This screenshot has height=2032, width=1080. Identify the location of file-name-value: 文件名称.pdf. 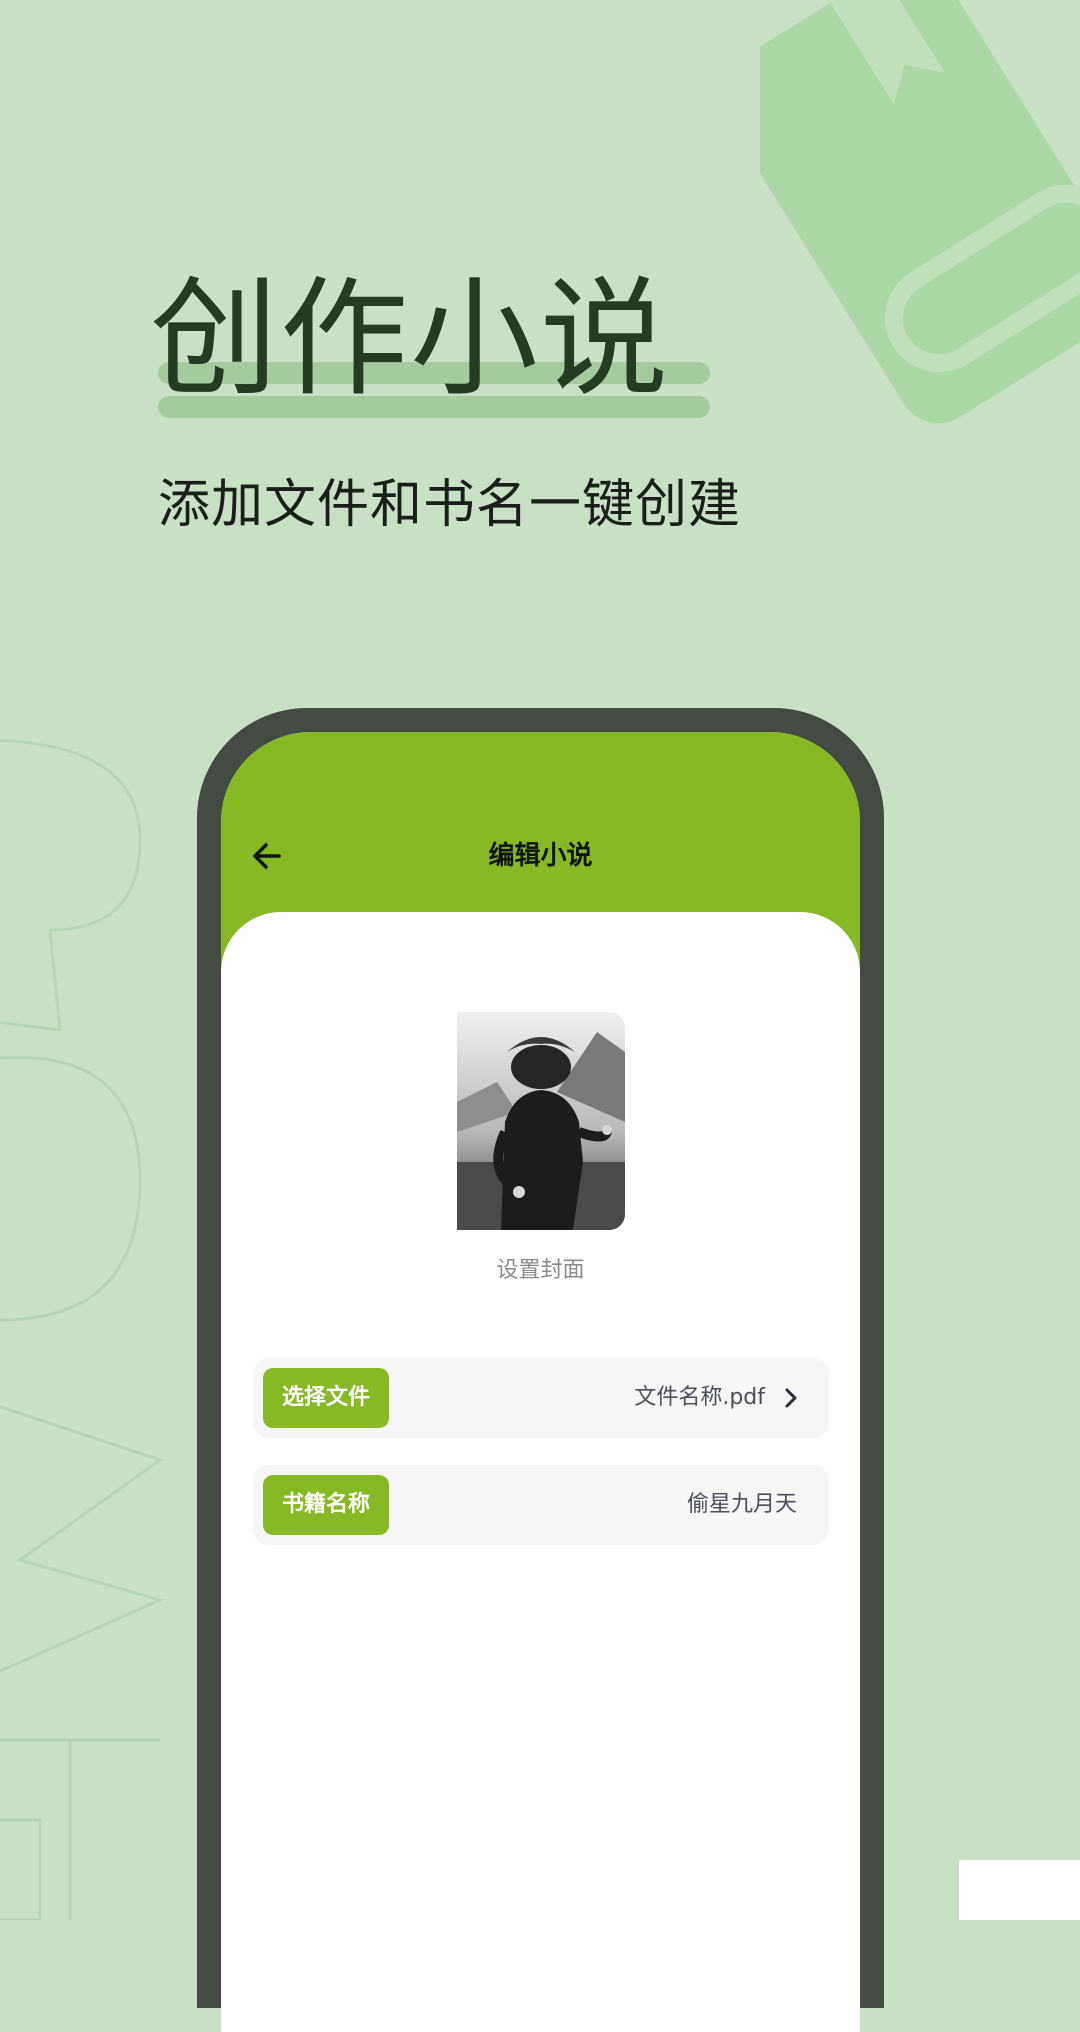
(699, 1397).